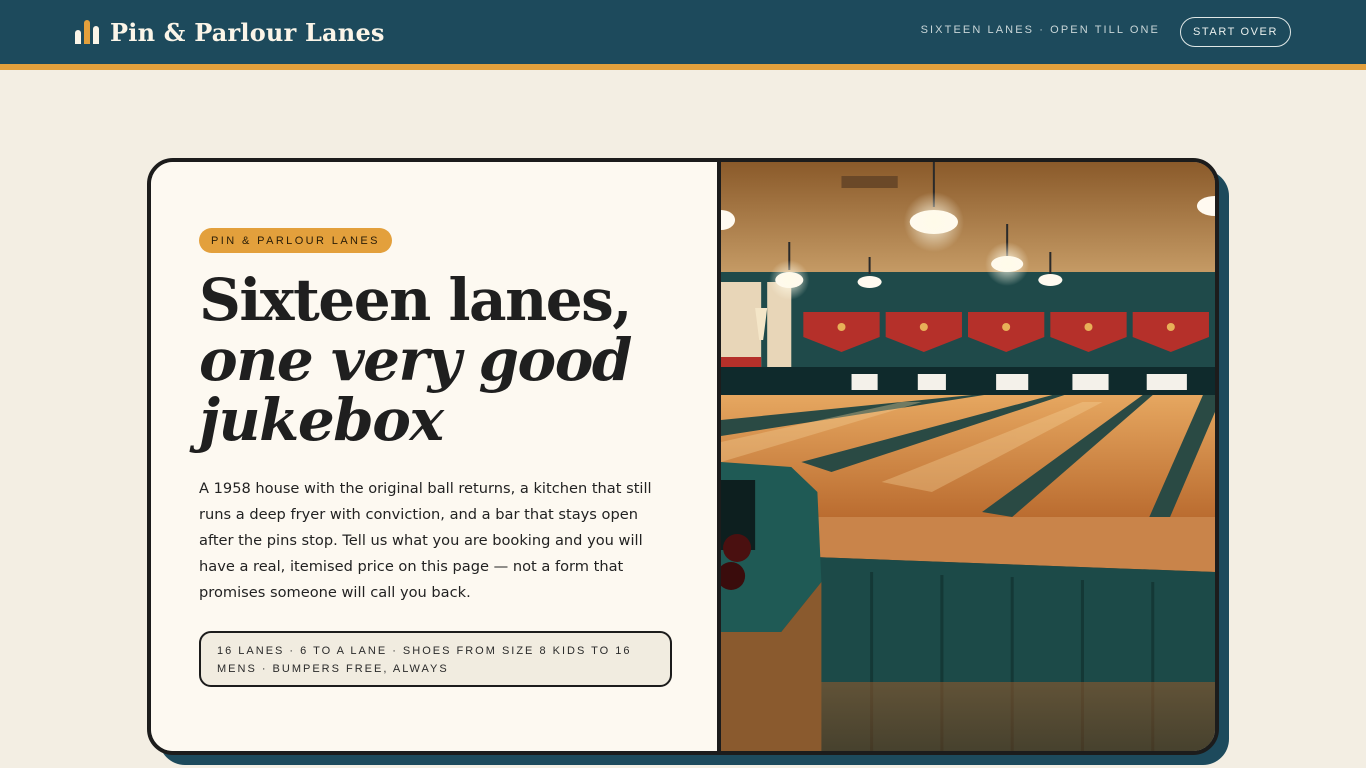  I want to click on headline-line-1: Sixteen lanes,, so click(415, 300).